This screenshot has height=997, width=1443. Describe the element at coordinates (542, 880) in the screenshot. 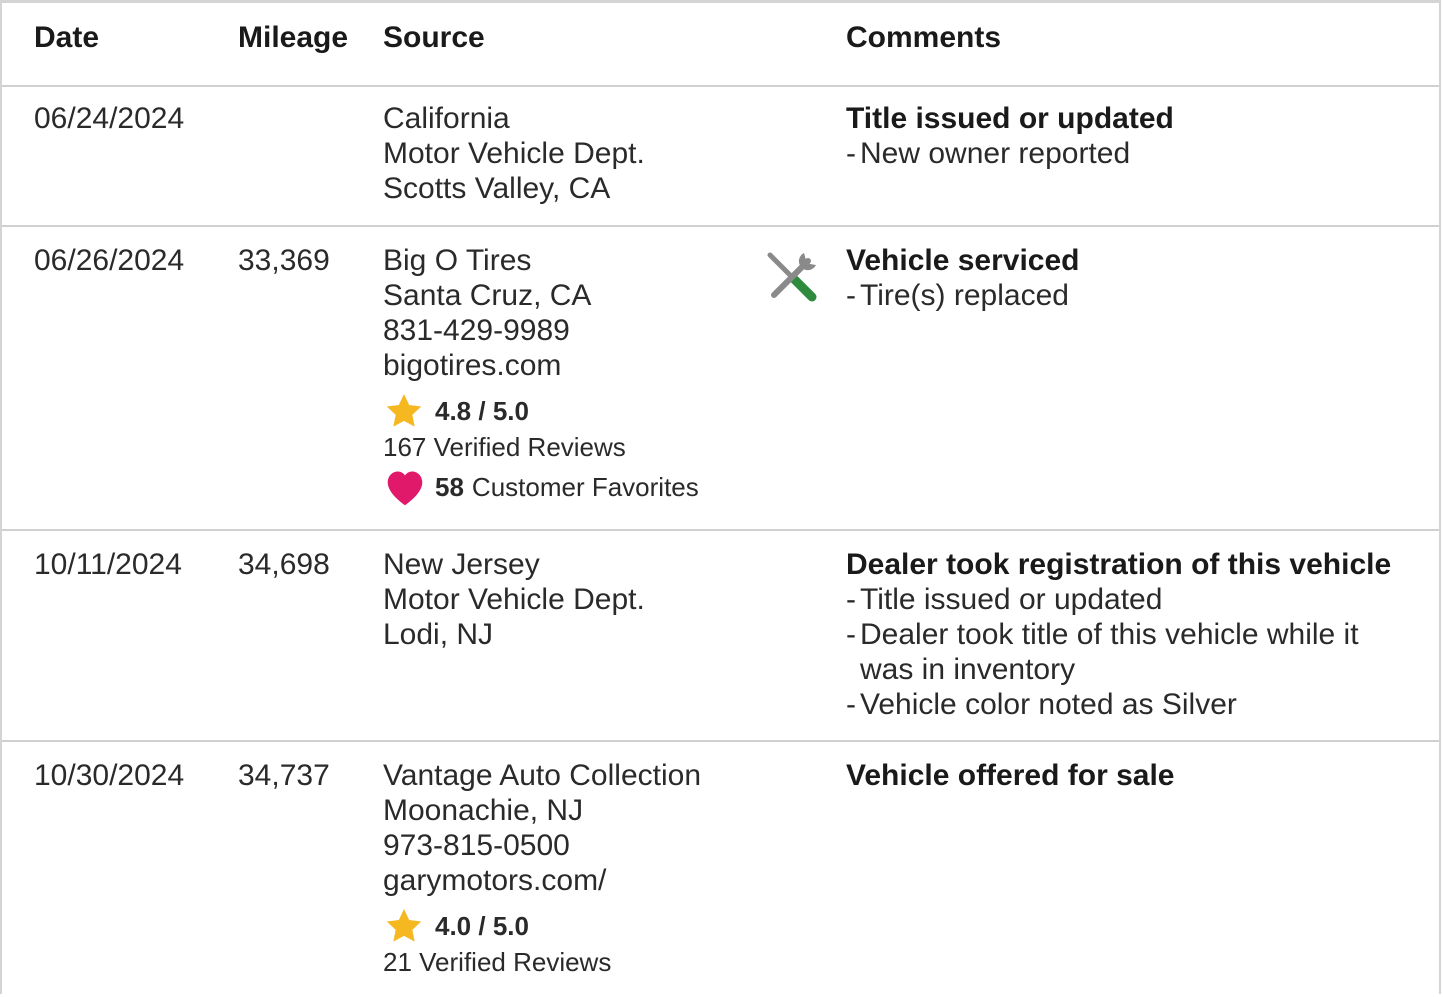

I see `source-website-link: garymotors.com/` at that location.